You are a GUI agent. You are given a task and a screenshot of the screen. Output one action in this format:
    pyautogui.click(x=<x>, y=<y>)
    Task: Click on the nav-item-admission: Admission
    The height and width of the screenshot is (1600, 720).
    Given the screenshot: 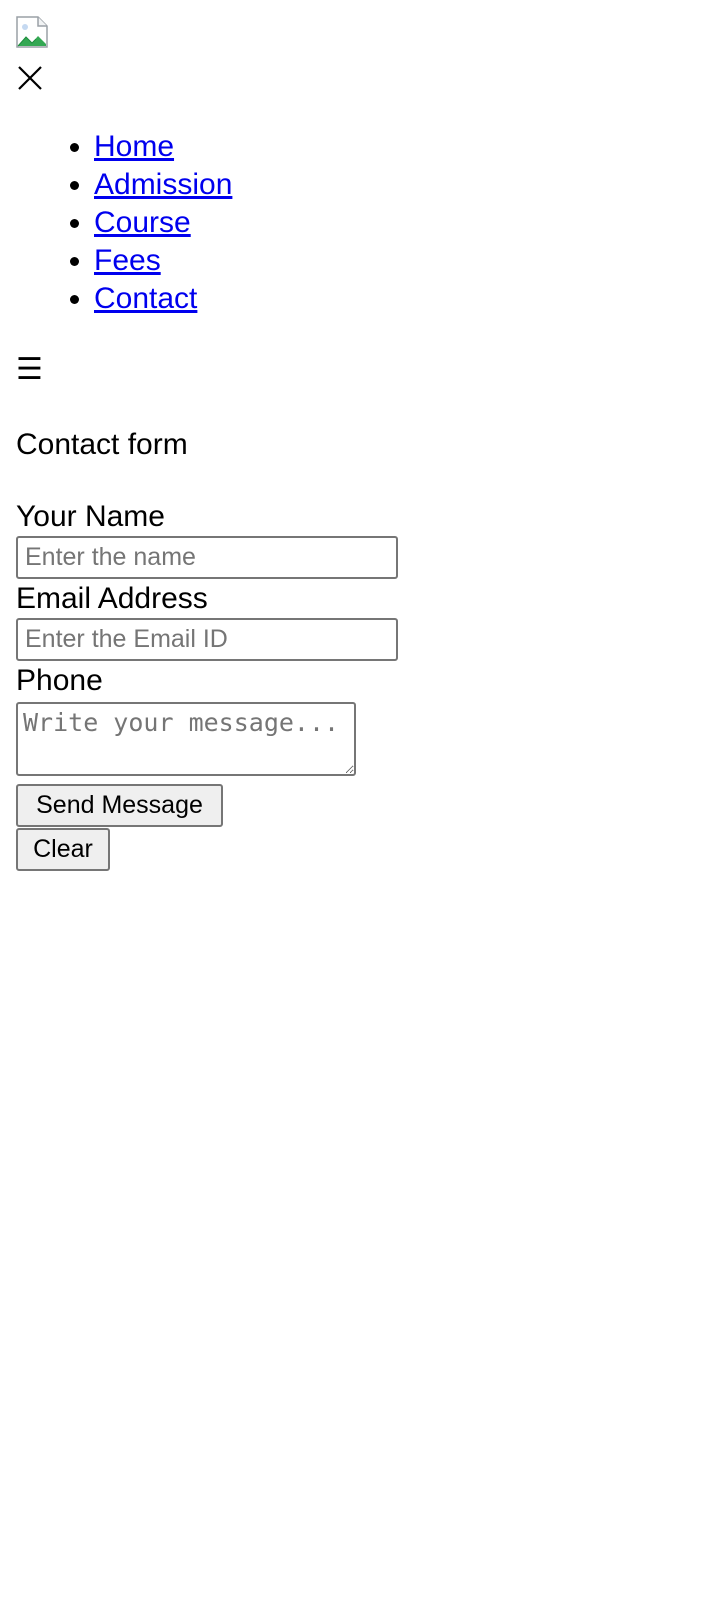 What is the action you would take?
    pyautogui.click(x=163, y=185)
    